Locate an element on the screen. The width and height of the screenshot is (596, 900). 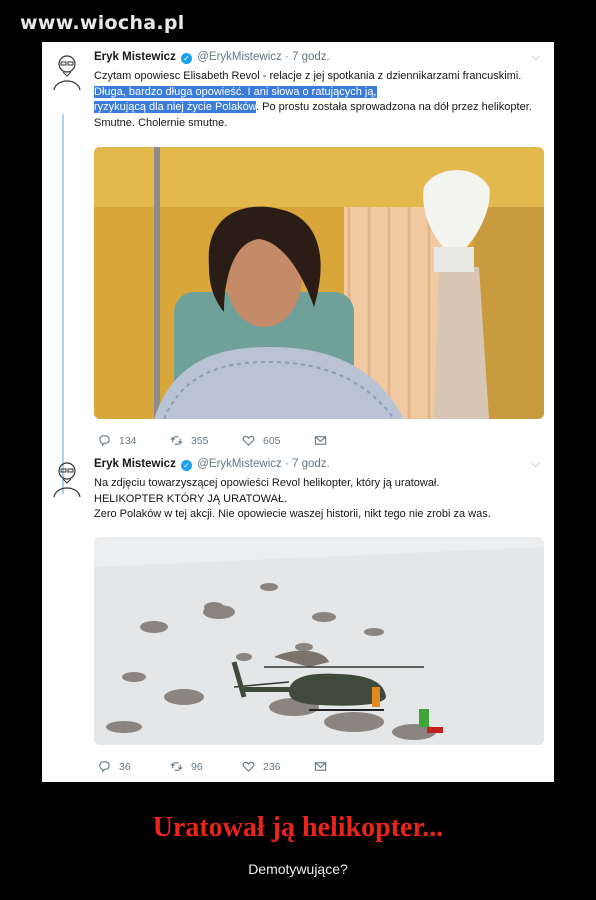
thread-connector-line is located at coordinates (63, 304).